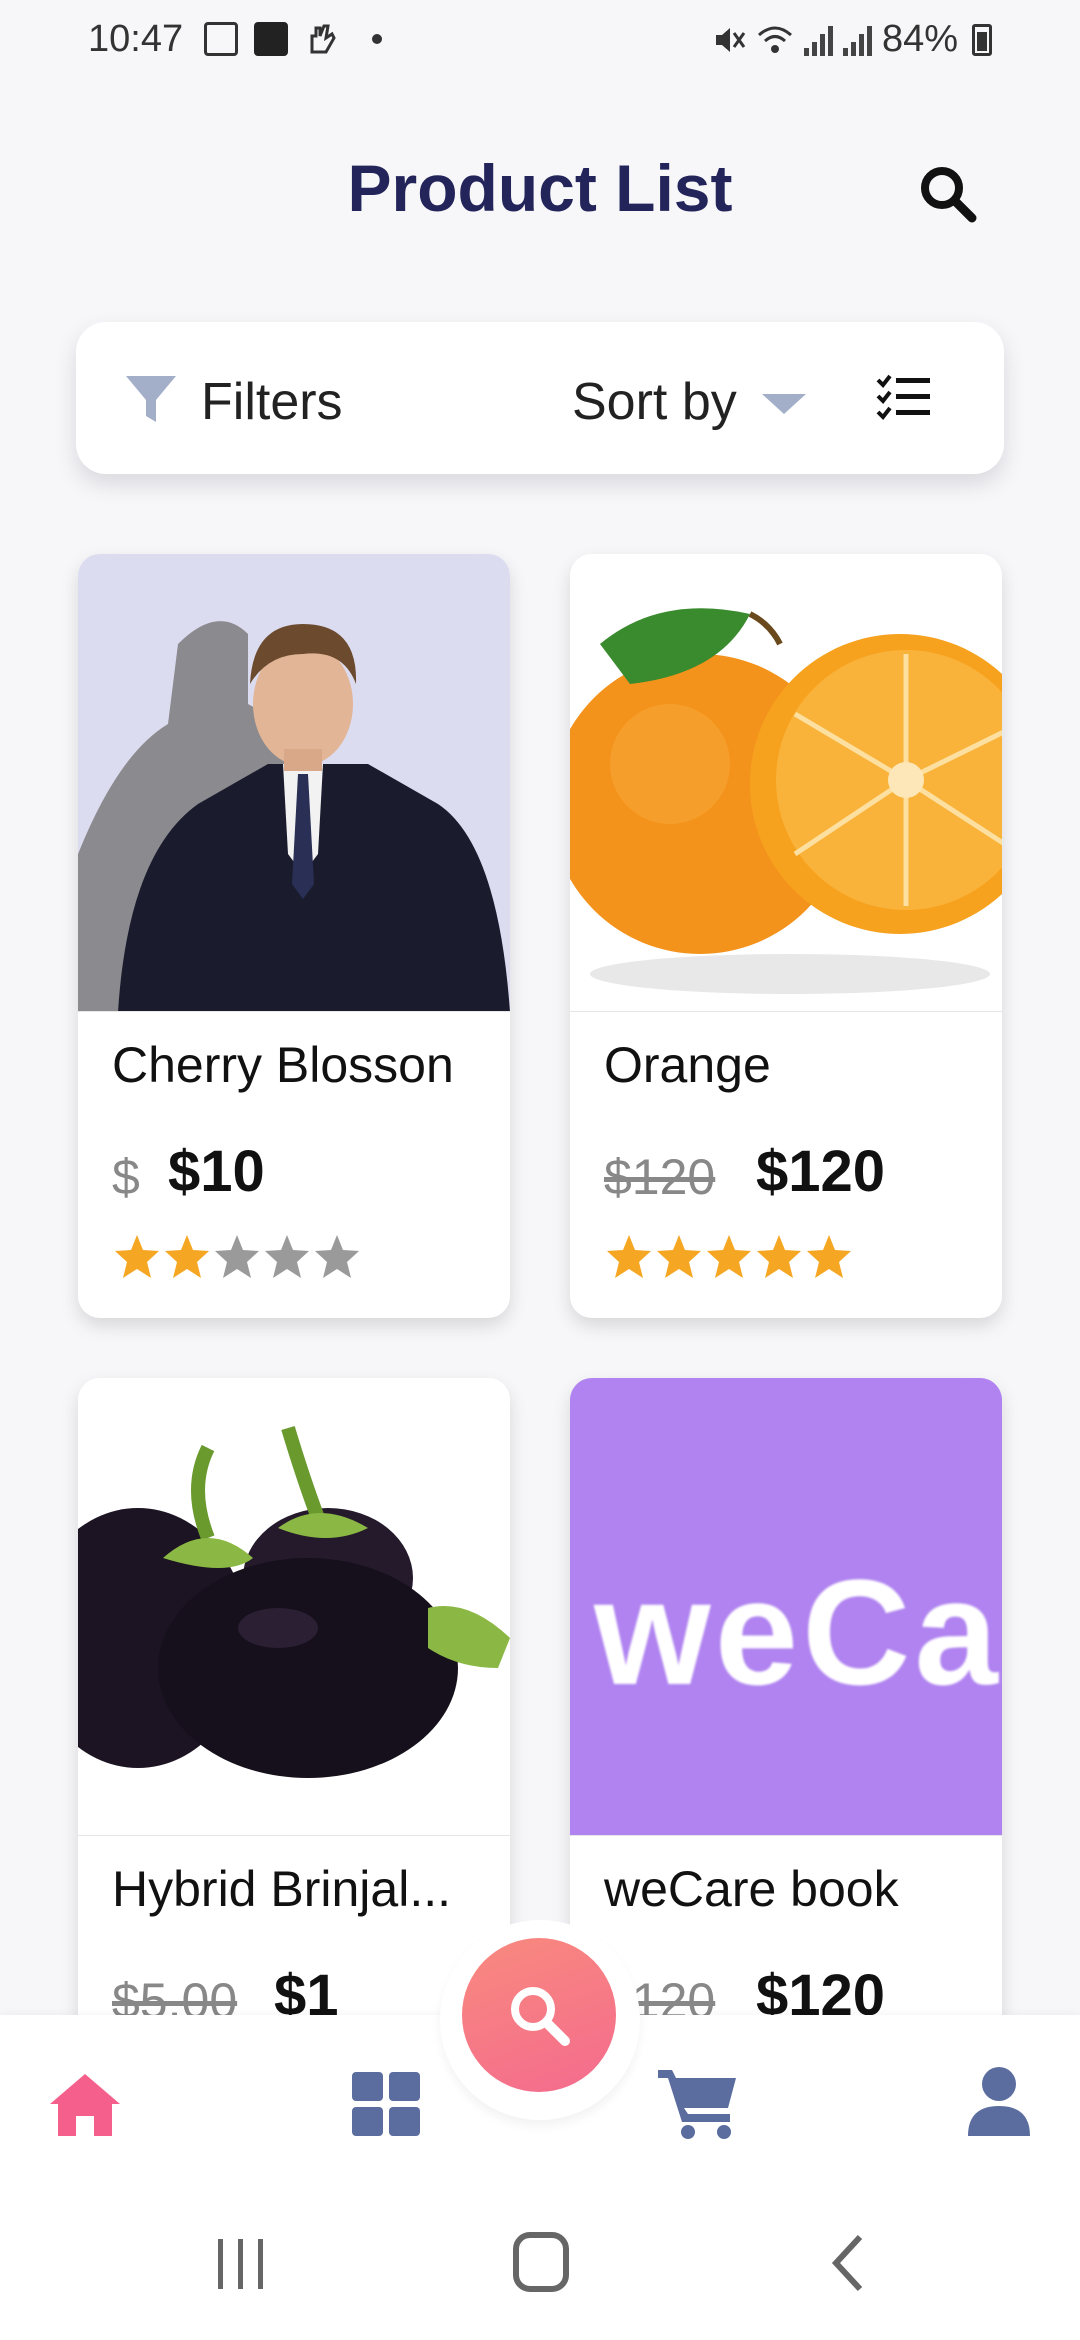 Image resolution: width=1080 pixels, height=2340 pixels. What do you see at coordinates (136, 39) in the screenshot?
I see `status-time: 10:47` at bounding box center [136, 39].